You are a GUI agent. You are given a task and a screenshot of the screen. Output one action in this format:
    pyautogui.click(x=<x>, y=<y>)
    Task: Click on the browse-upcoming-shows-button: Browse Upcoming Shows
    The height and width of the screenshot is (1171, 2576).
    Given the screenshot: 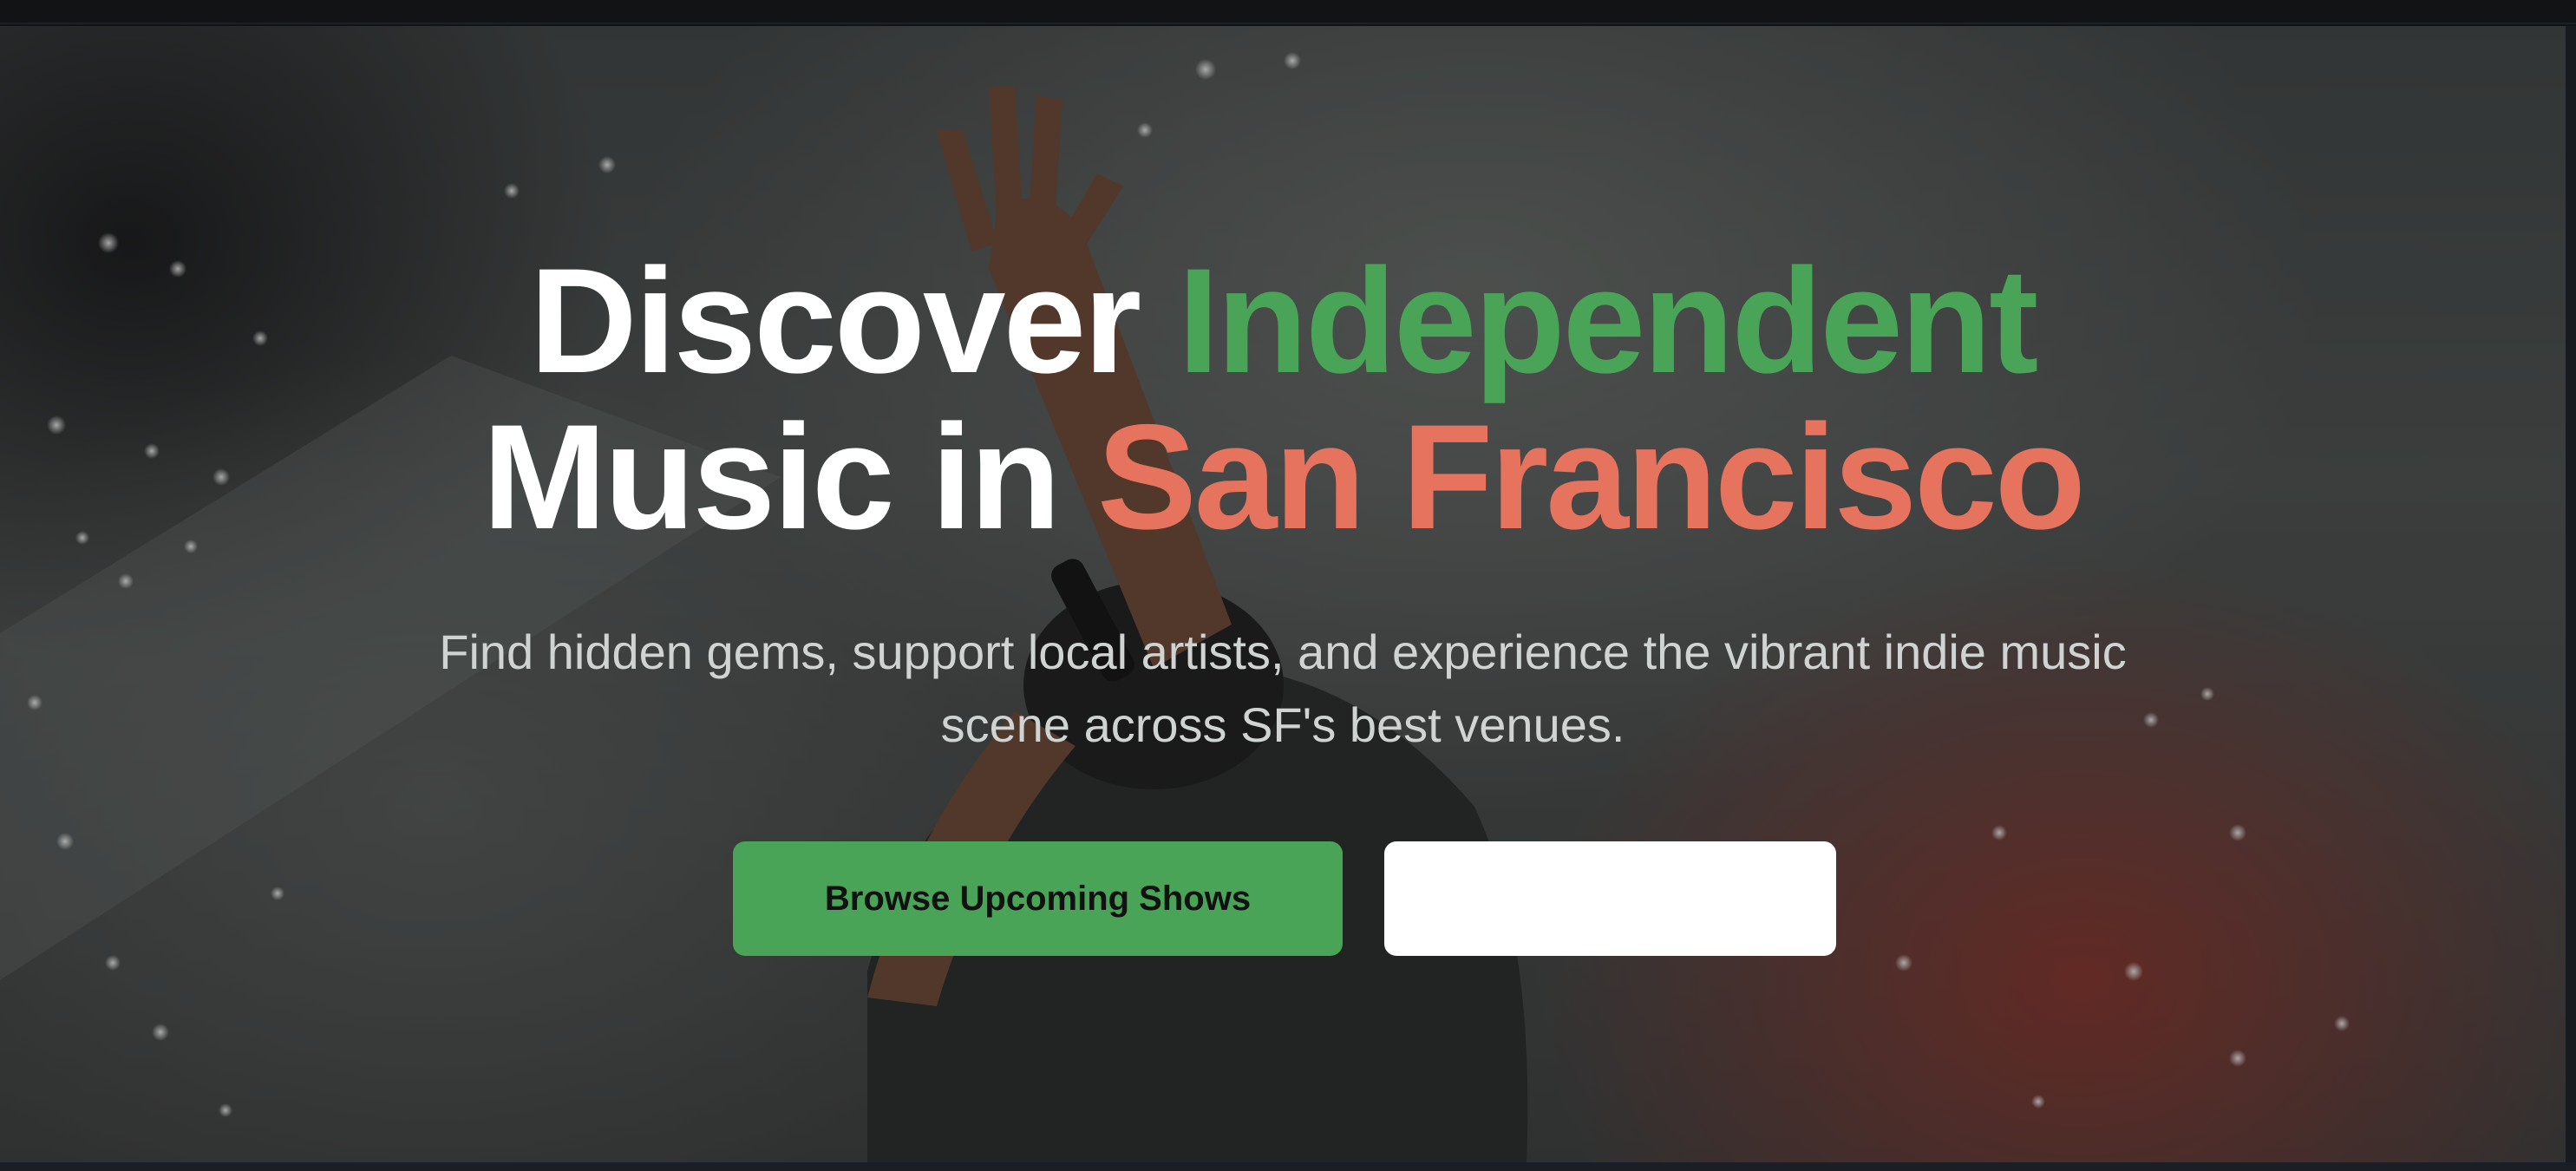 What is the action you would take?
    pyautogui.click(x=1038, y=899)
    